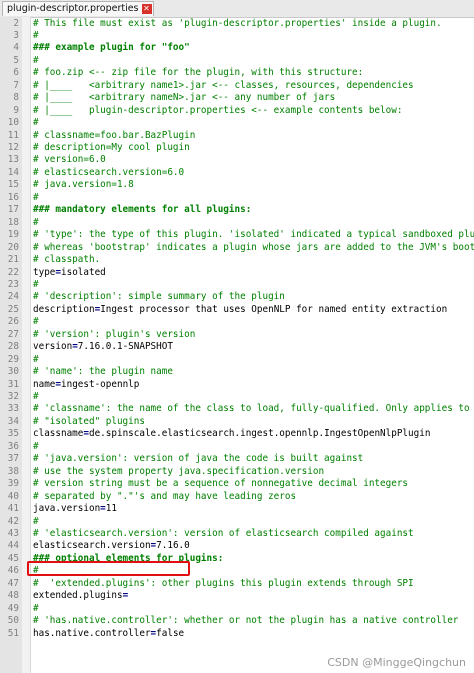 The height and width of the screenshot is (673, 474). What do you see at coordinates (13, 409) in the screenshot?
I see `line-number: 33` at bounding box center [13, 409].